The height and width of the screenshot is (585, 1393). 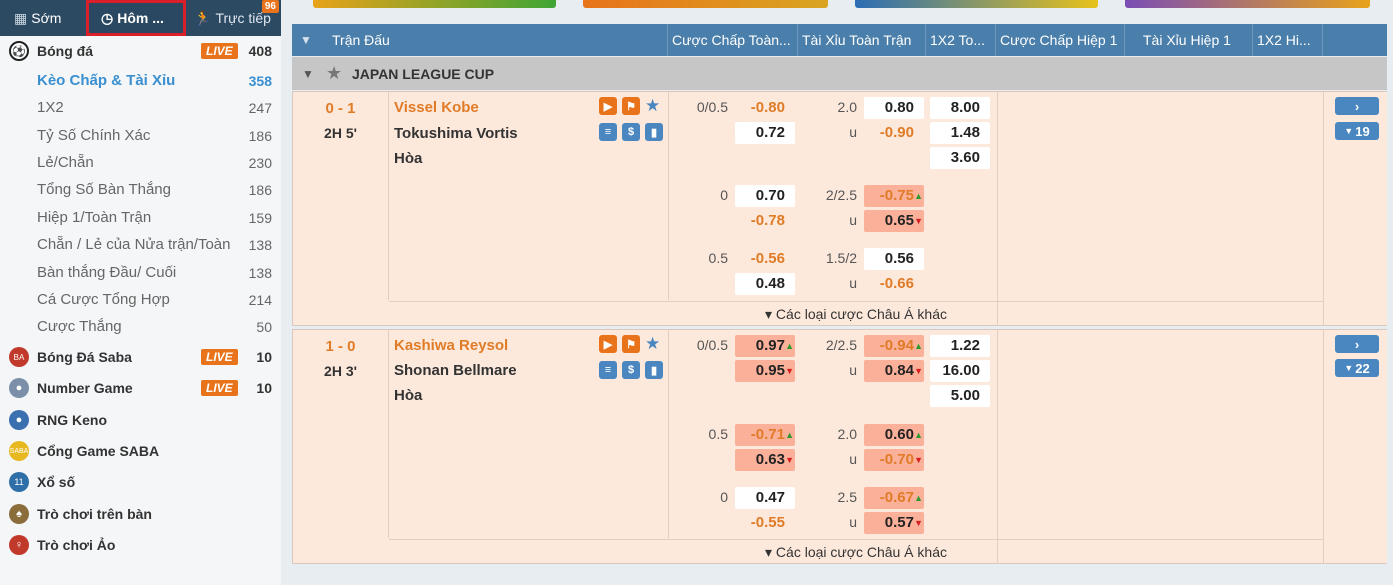 I want to click on odds-button: -0.56, so click(x=765, y=259).